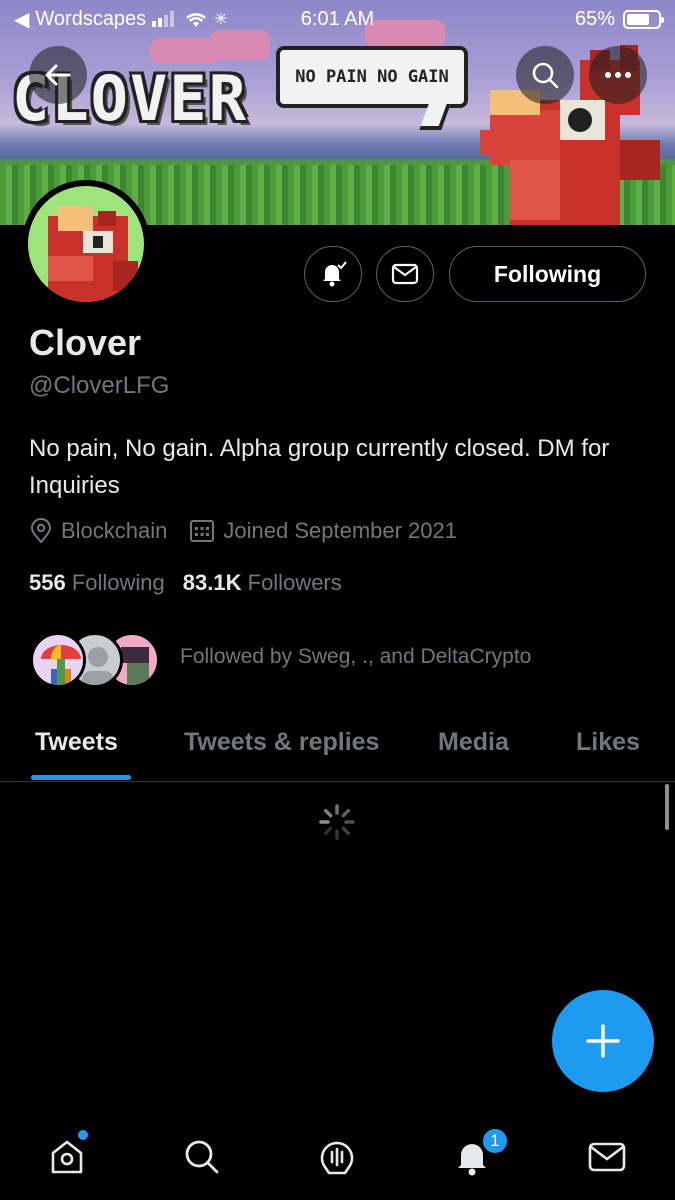 This screenshot has height=1200, width=675. I want to click on banner-speech-bubble: NO PAIN NO GAIN, so click(372, 77).